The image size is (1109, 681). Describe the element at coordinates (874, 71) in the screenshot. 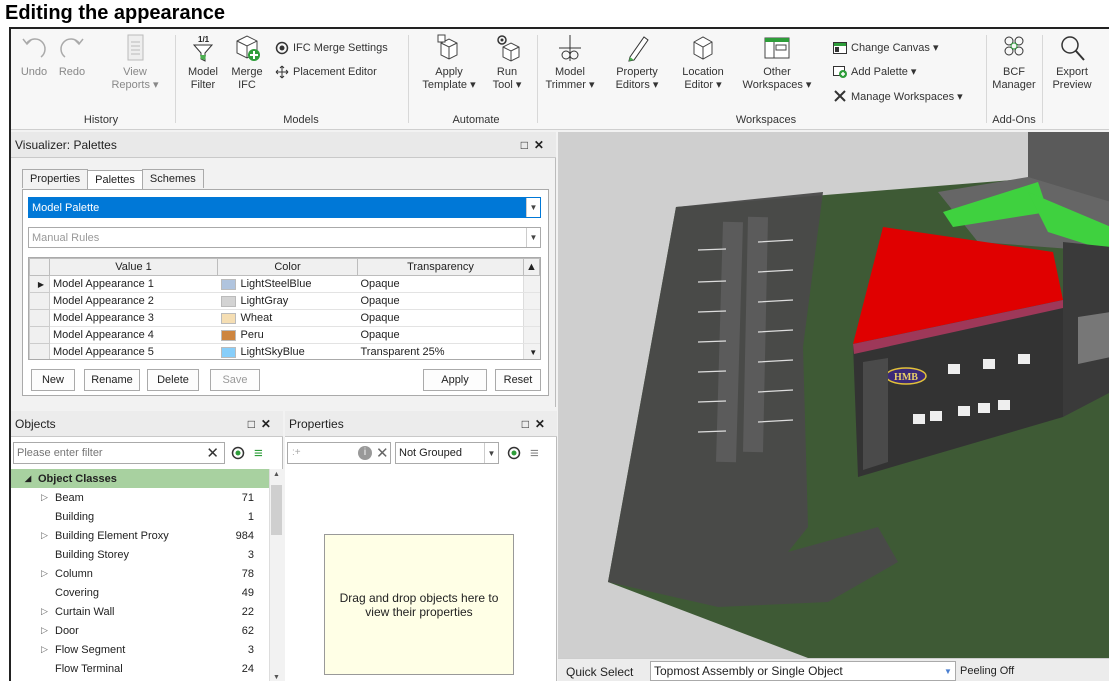

I see `add-palette-button: Add Palette ▾` at that location.